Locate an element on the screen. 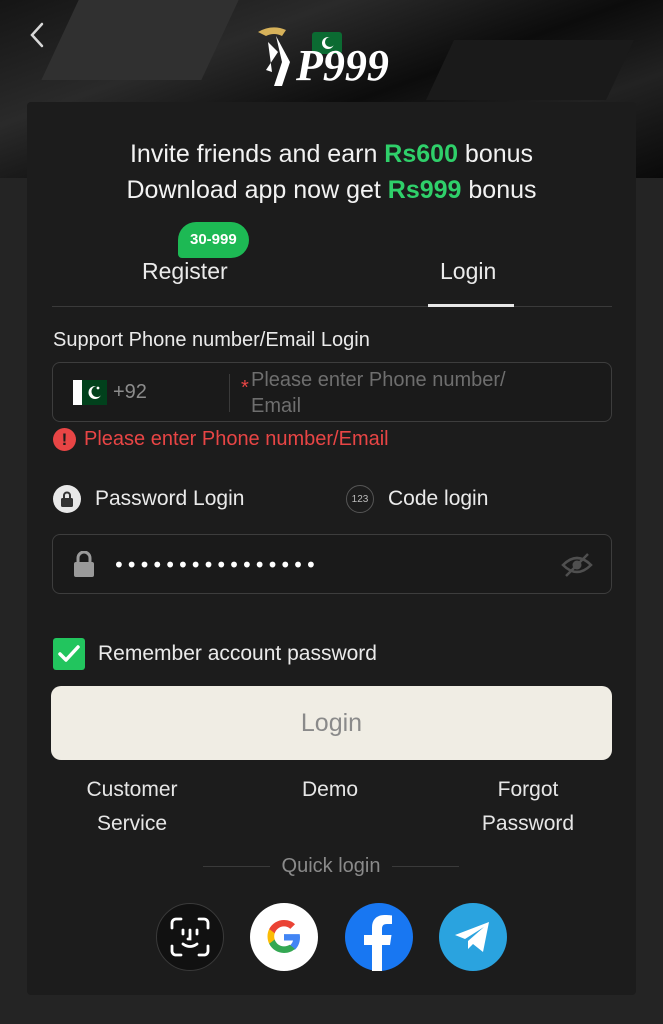 The image size is (663, 1024). code-login-label: Code login is located at coordinates (438, 498).